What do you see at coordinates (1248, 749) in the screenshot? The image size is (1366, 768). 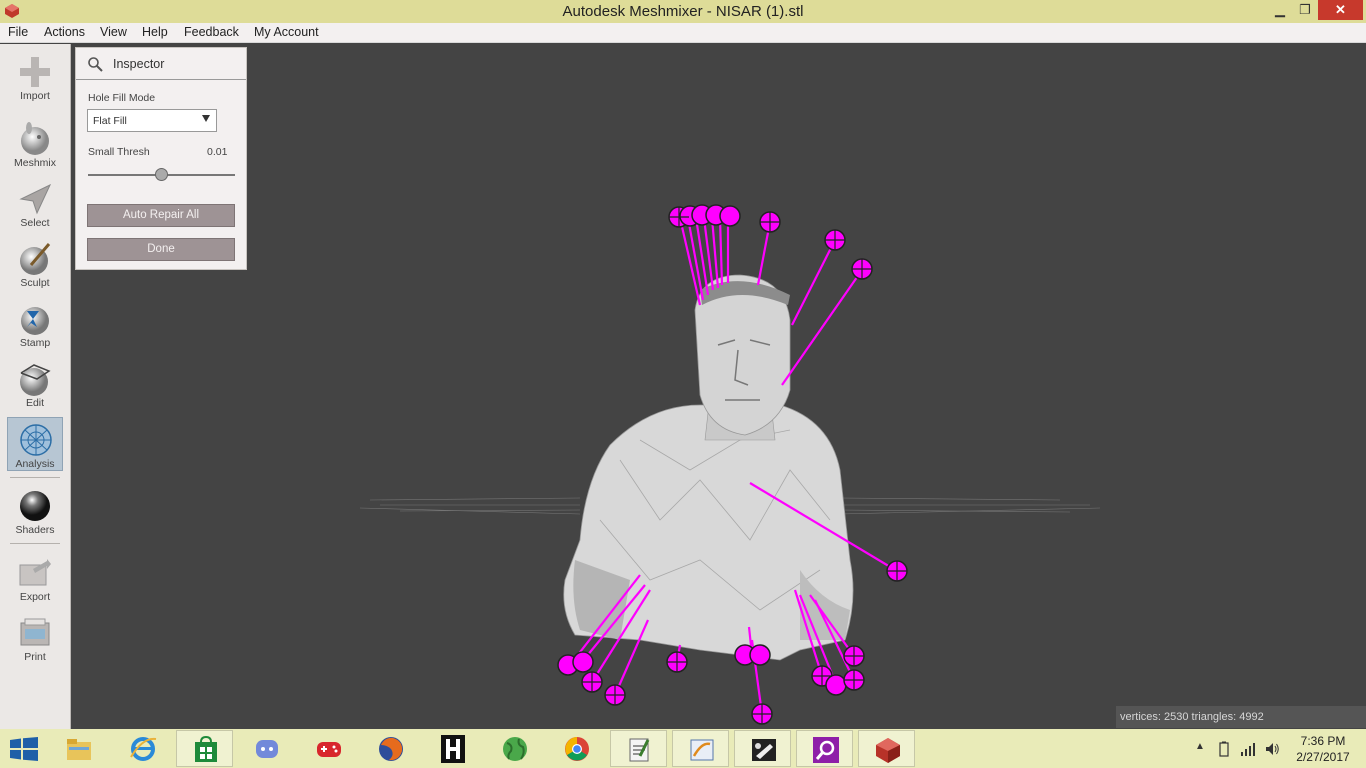 I see `network-icon` at bounding box center [1248, 749].